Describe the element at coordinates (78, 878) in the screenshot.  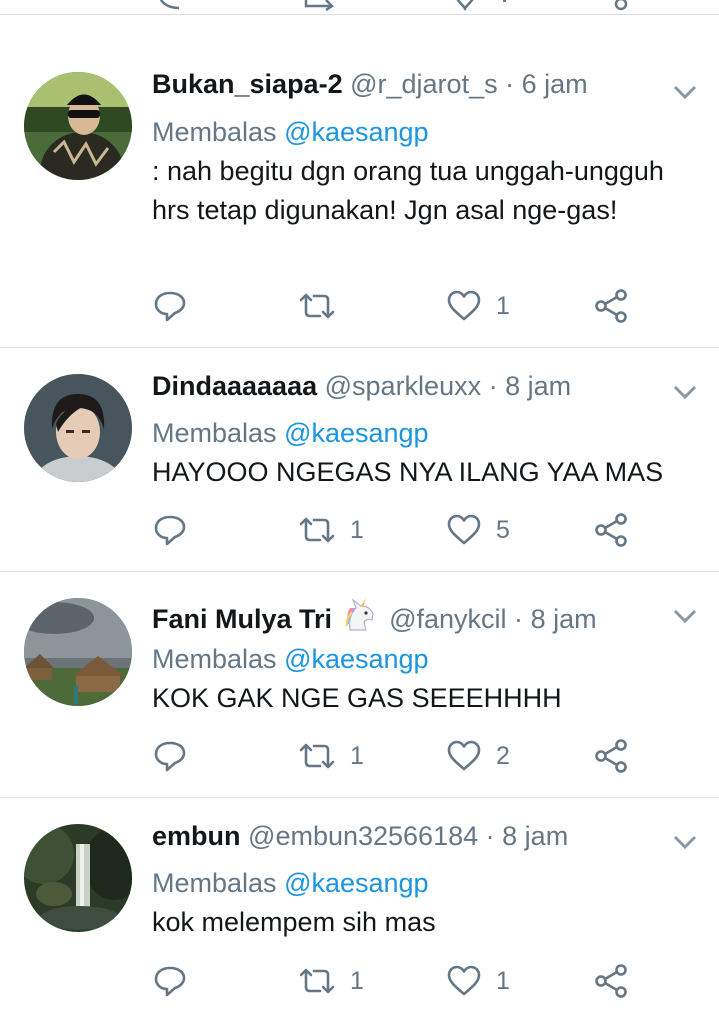
I see `waterfall-avatar` at that location.